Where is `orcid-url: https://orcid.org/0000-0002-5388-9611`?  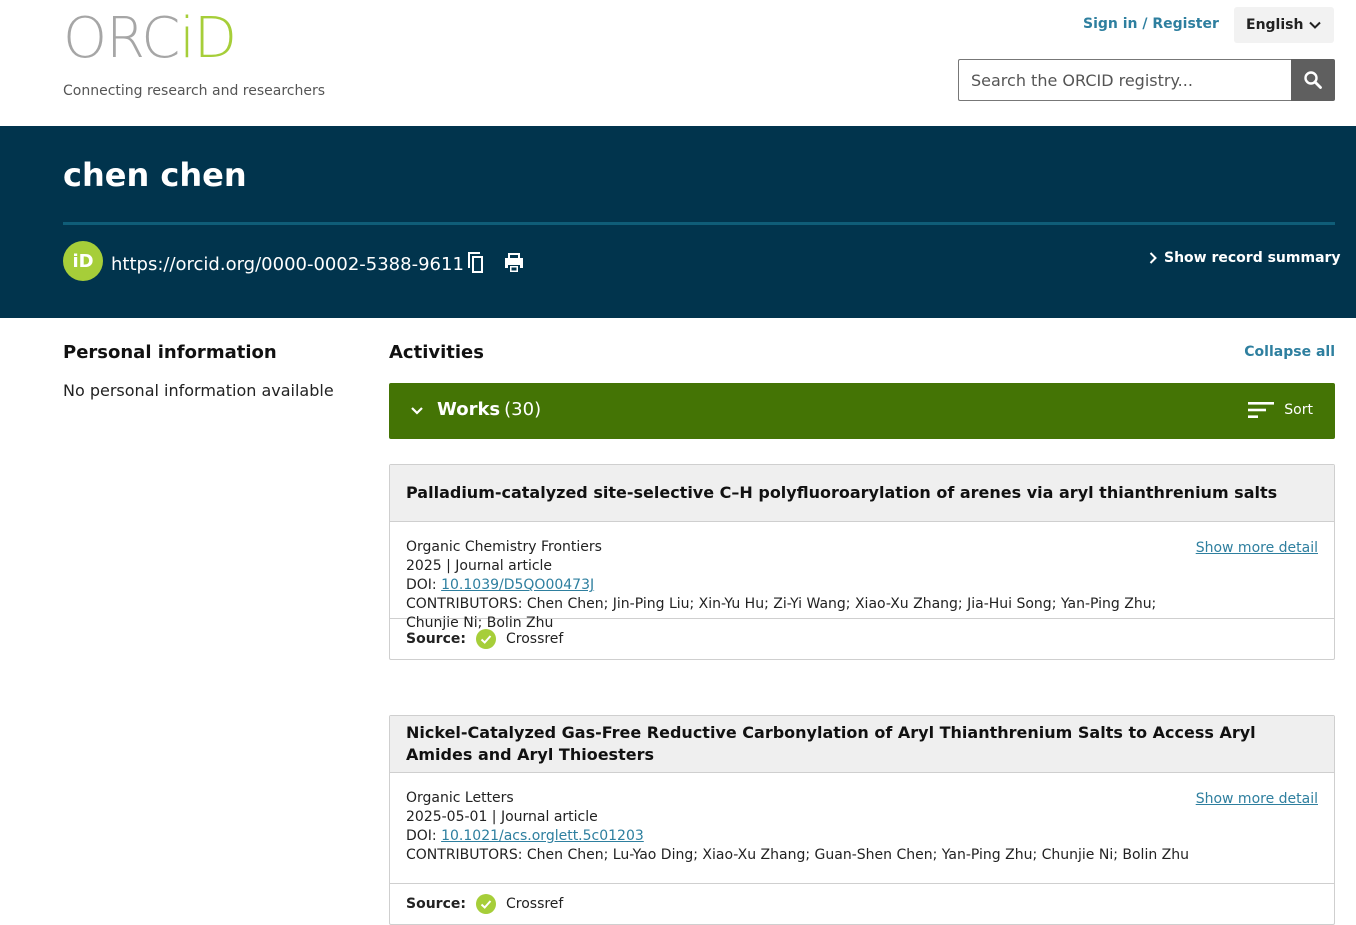
orcid-url: https://orcid.org/0000-0002-5388-9611 is located at coordinates (287, 264).